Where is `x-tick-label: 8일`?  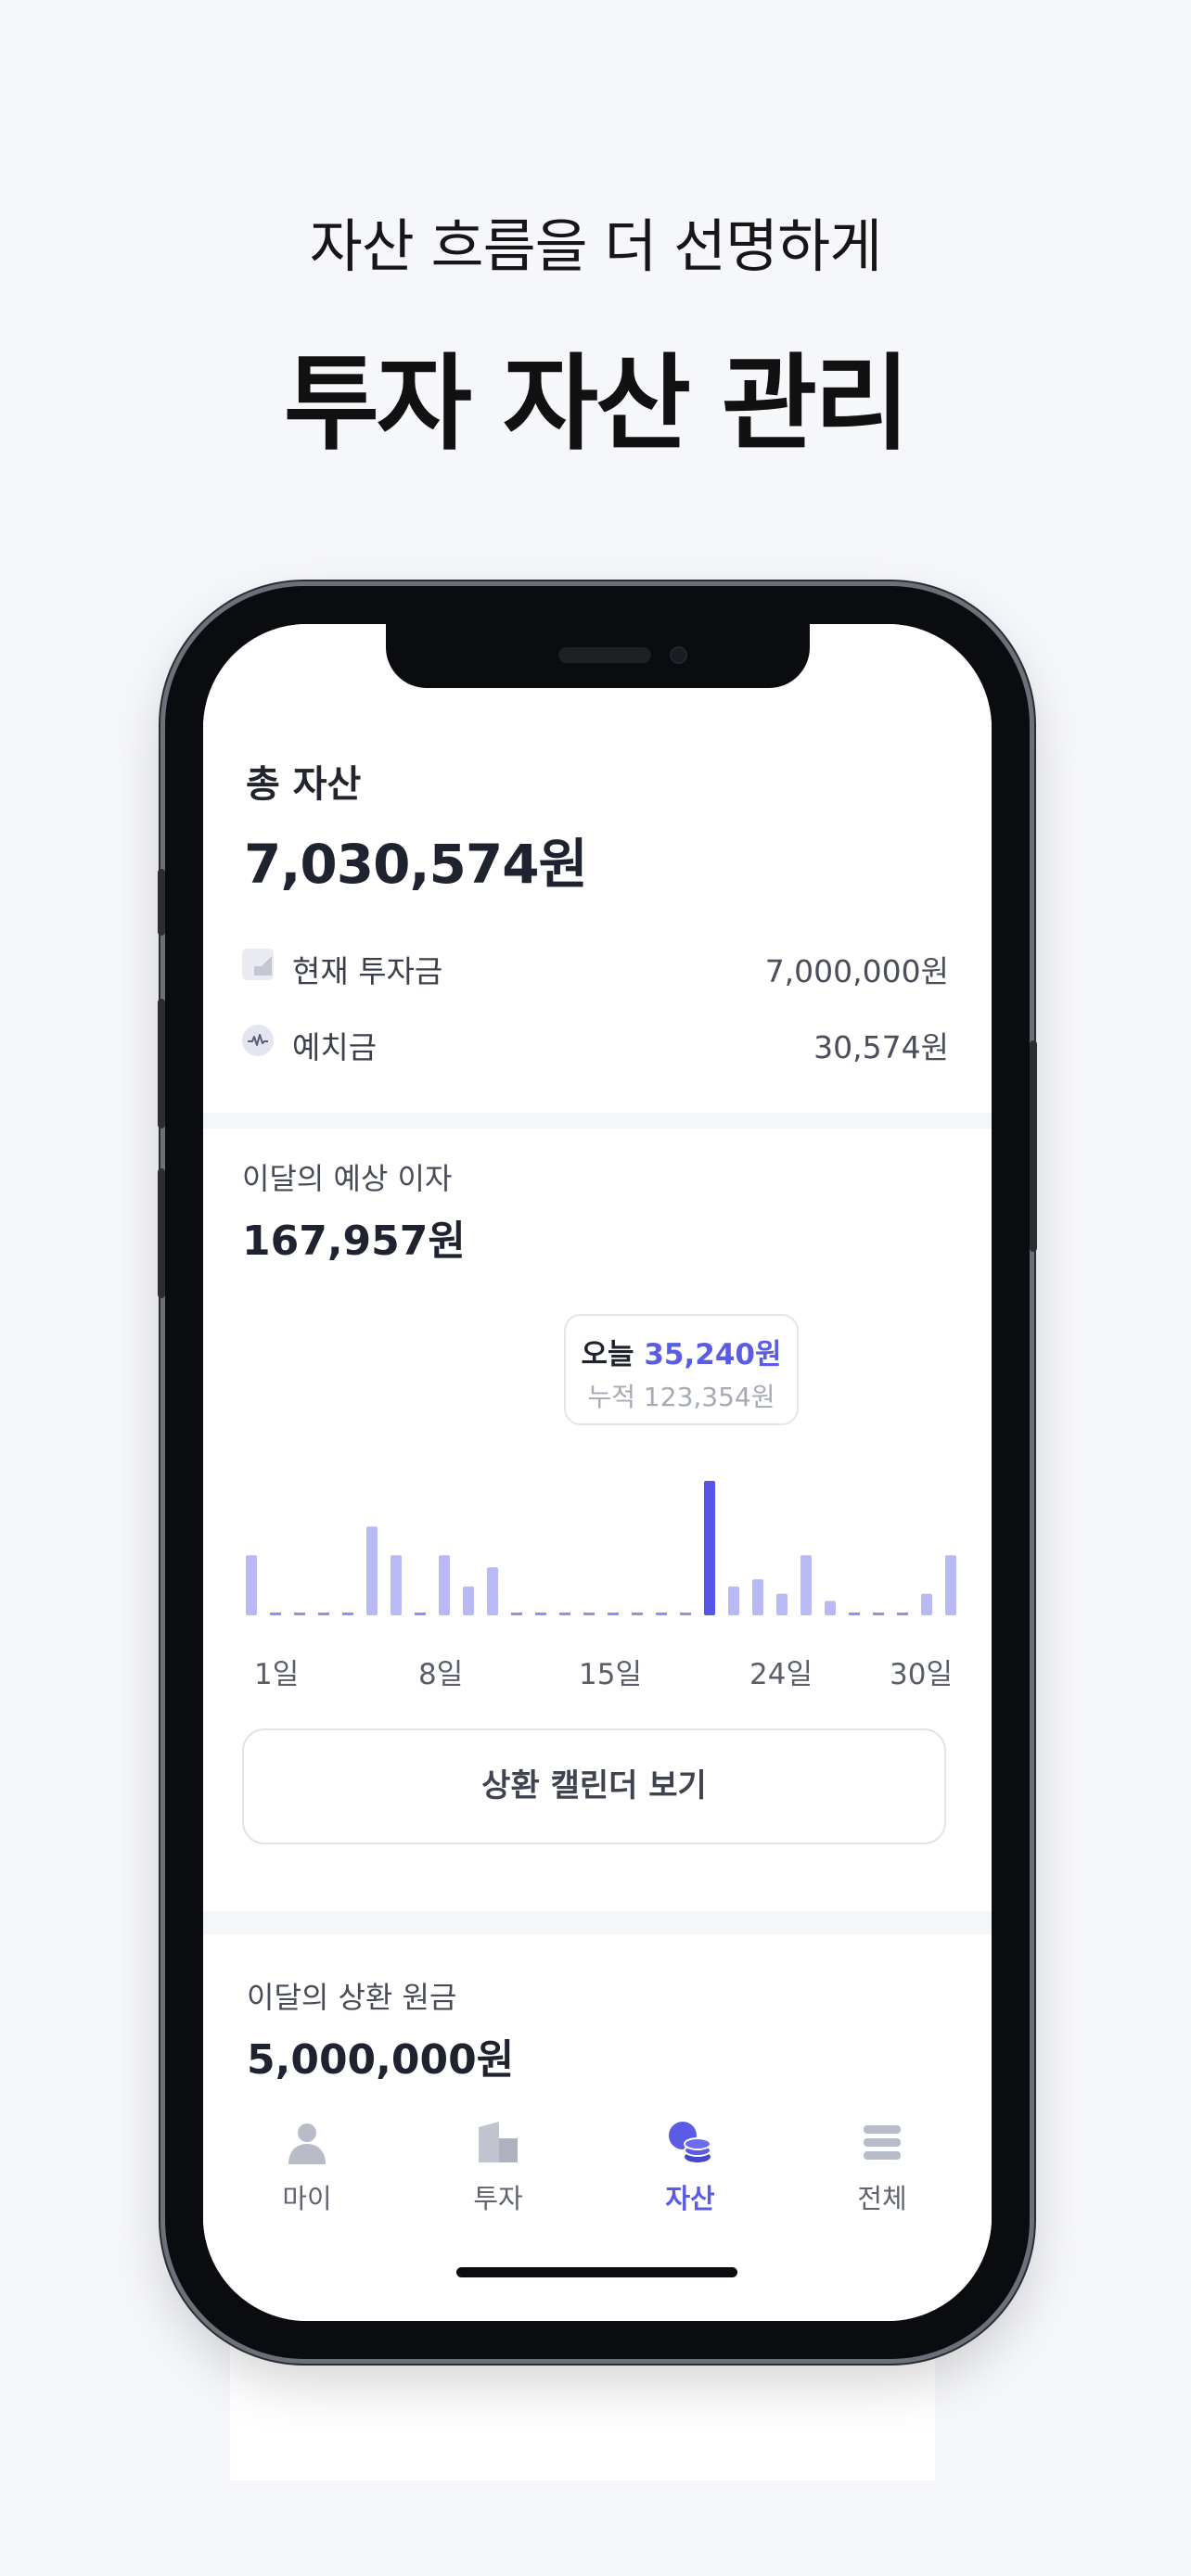
x-tick-label: 8일 is located at coordinates (441, 1674).